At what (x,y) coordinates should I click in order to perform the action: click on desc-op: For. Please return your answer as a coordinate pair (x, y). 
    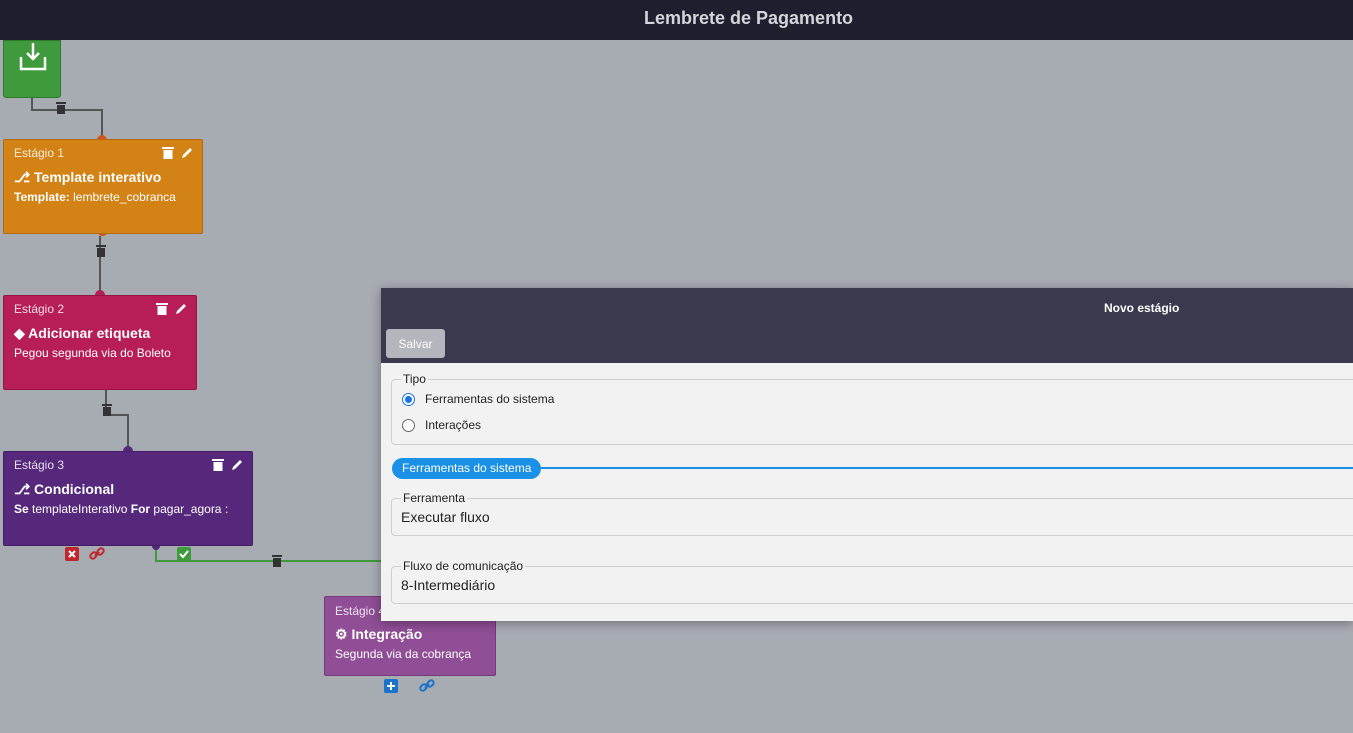
    Looking at the image, I should click on (140, 509).